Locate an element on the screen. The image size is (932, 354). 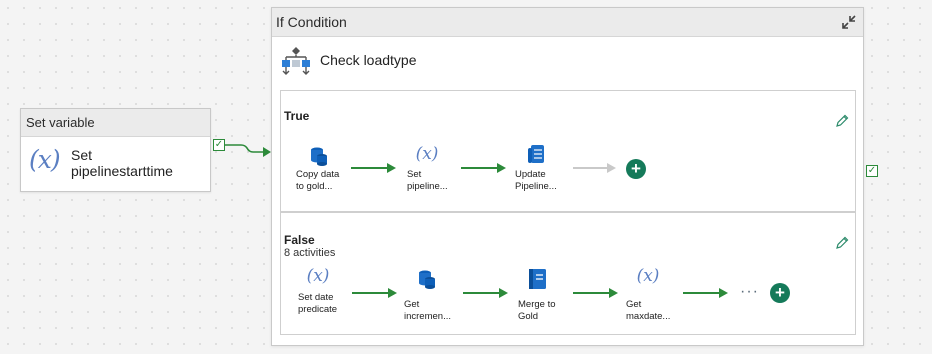
true-branch-title: True is located at coordinates (297, 116).